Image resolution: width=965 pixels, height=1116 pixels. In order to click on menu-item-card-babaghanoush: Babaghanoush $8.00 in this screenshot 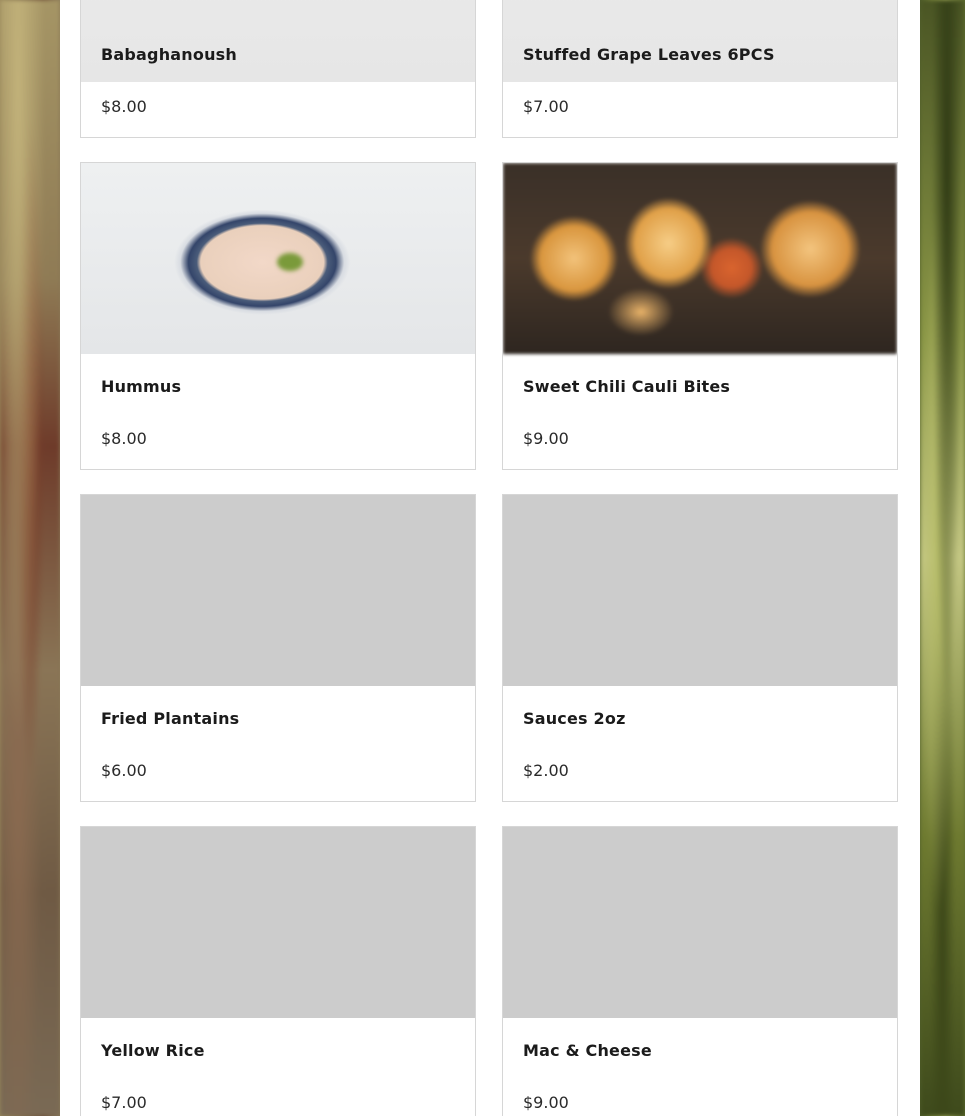, I will do `click(278, 69)`.